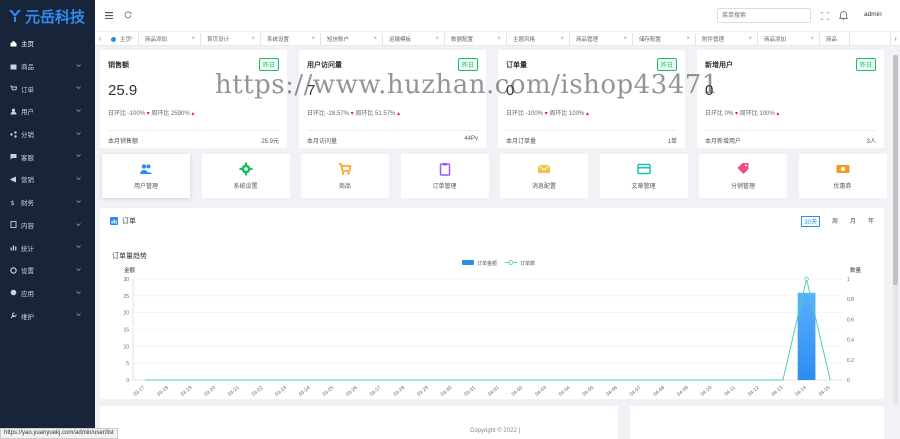 This screenshot has height=439, width=900. What do you see at coordinates (352, 39) in the screenshot?
I see `tab-5: 短信账户 ×` at bounding box center [352, 39].